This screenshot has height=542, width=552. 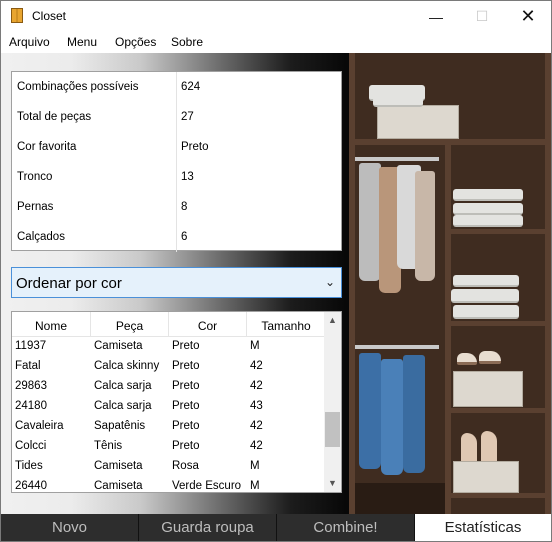 I want to click on table-row: 29863 Calca sarja Preto 42, so click(x=169, y=387).